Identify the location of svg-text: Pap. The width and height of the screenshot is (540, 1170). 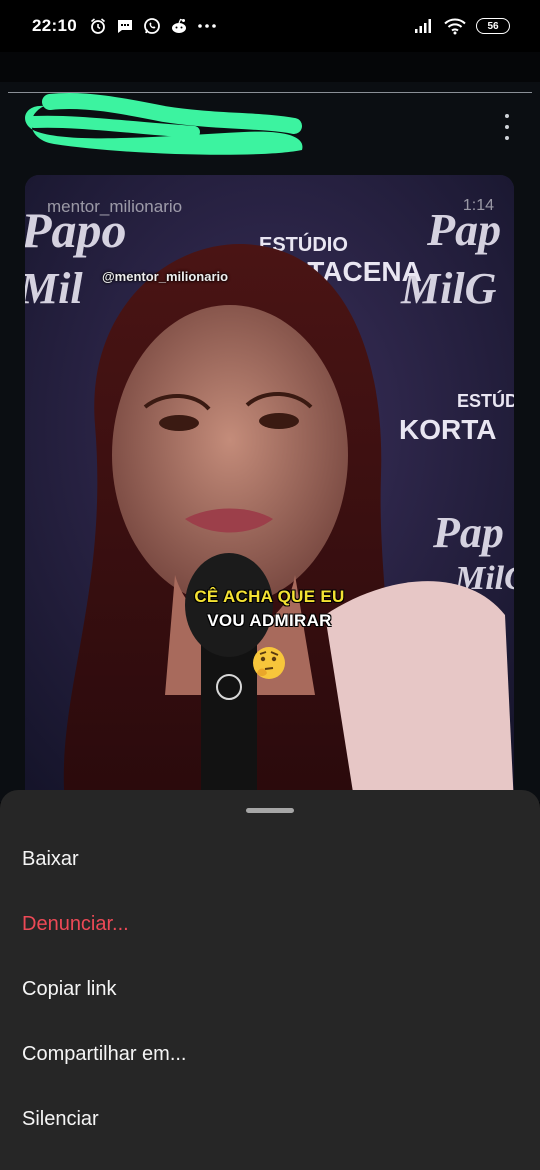
(468, 532).